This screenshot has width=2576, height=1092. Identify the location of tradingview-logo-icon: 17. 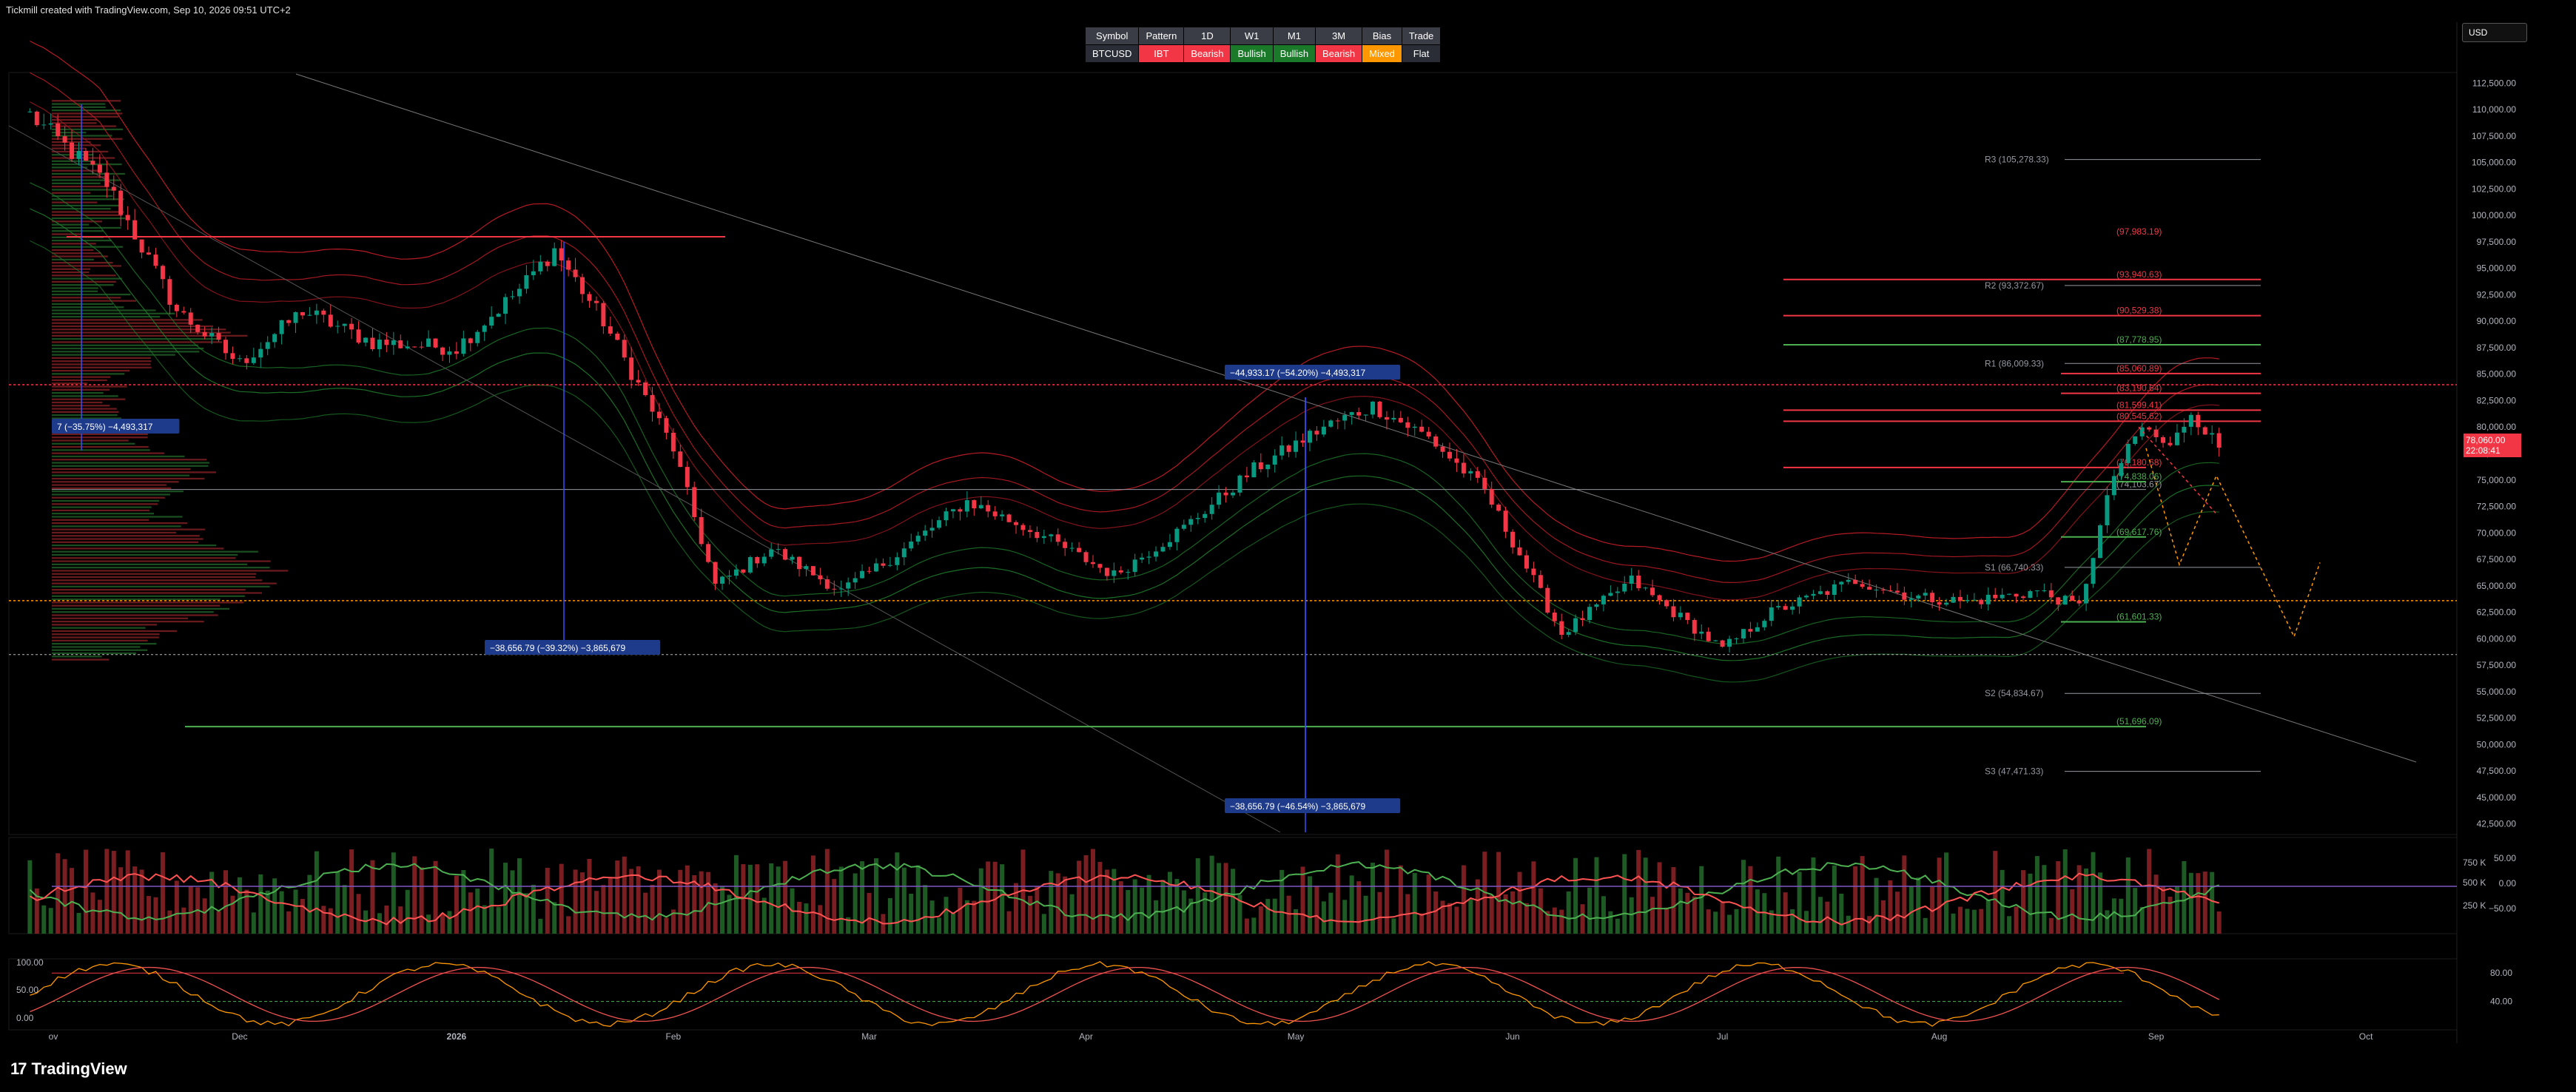
(18, 1069).